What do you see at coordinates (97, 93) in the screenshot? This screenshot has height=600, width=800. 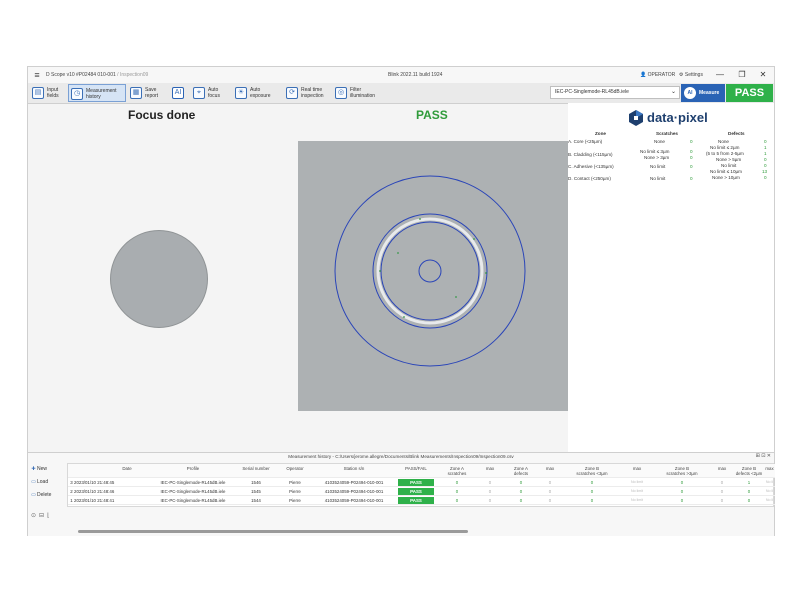 I see `measurement-history-button: ◷ Measurement history` at bounding box center [97, 93].